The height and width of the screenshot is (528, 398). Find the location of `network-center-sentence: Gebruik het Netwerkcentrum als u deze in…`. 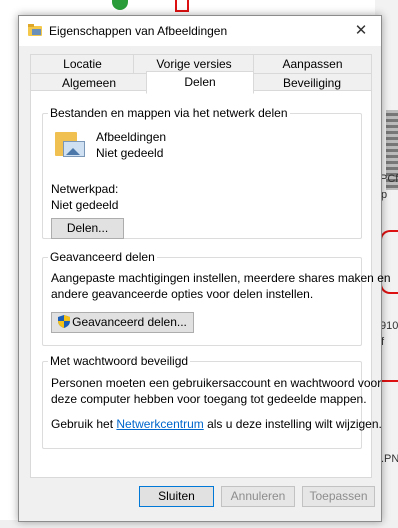

network-center-sentence: Gebruik het Netwerkcentrum als u deze in… is located at coordinates (216, 424).